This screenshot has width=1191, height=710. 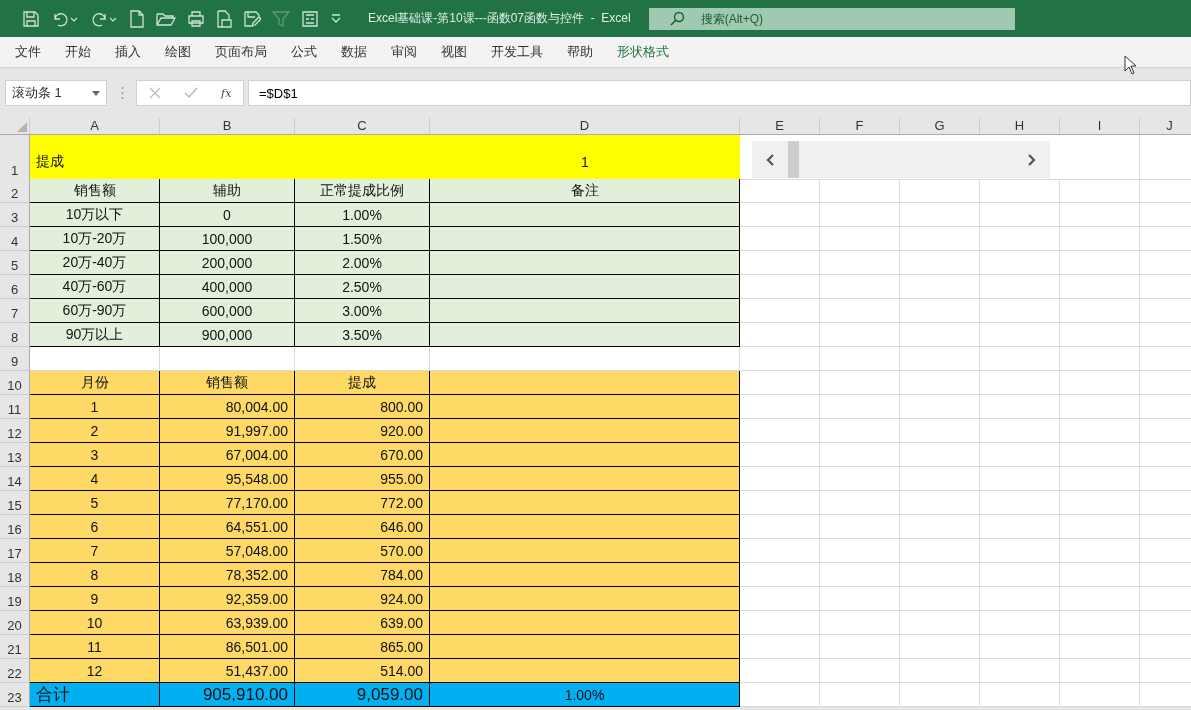 What do you see at coordinates (56, 93) in the screenshot?
I see `name-box: 滚动条 1` at bounding box center [56, 93].